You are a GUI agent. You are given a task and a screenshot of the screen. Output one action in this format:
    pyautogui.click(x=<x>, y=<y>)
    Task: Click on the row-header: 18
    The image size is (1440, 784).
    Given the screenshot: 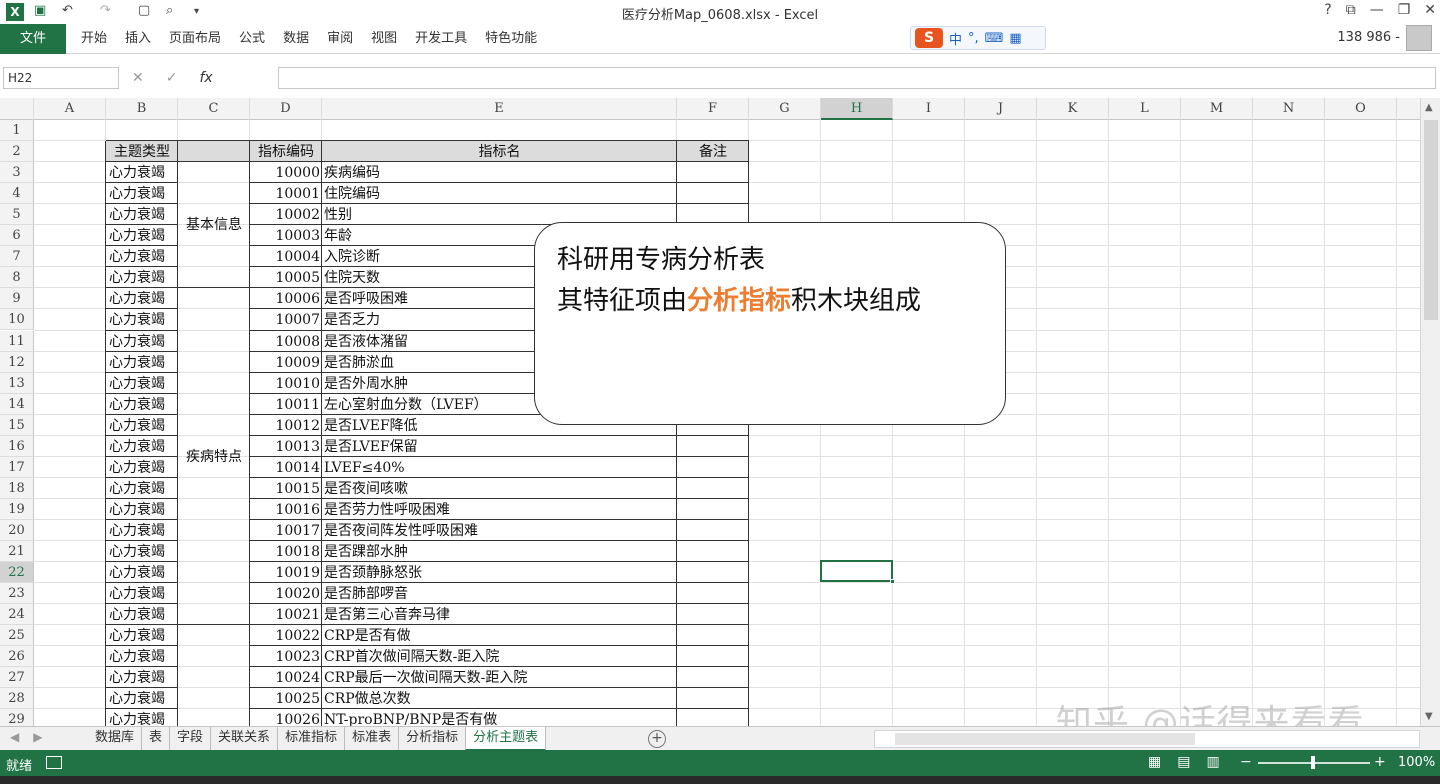 What is the action you would take?
    pyautogui.click(x=17, y=488)
    